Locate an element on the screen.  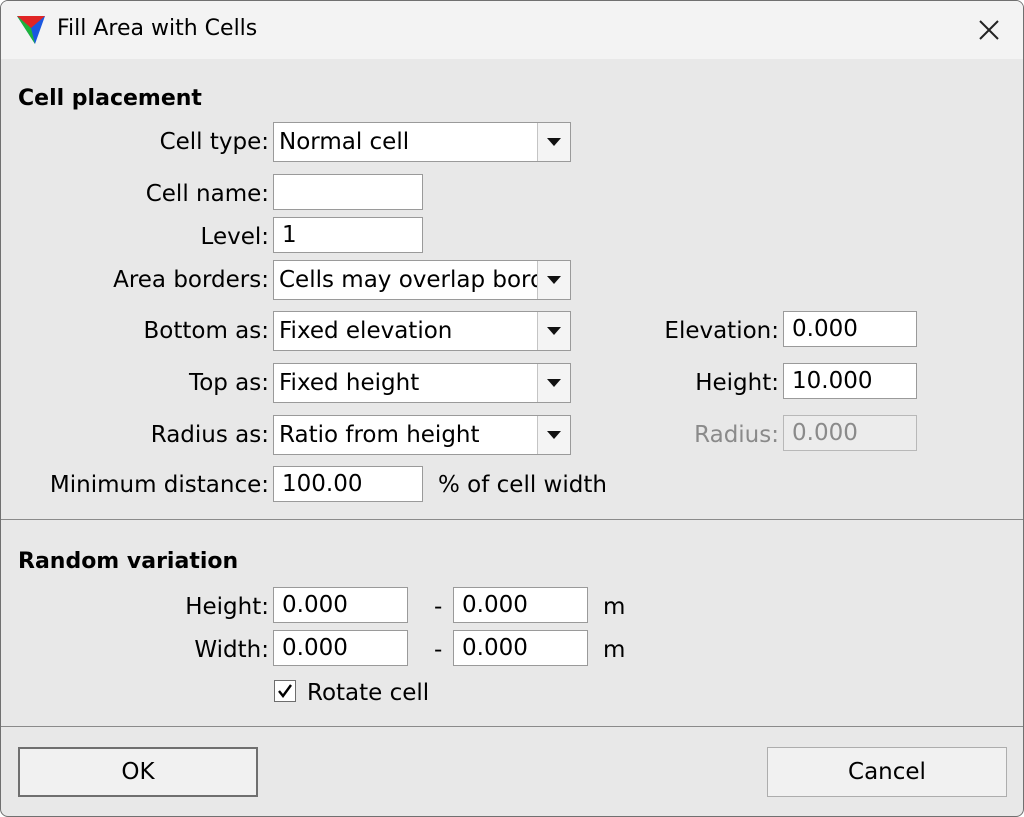
minimum-distance-input: 100.00 is located at coordinates (348, 484).